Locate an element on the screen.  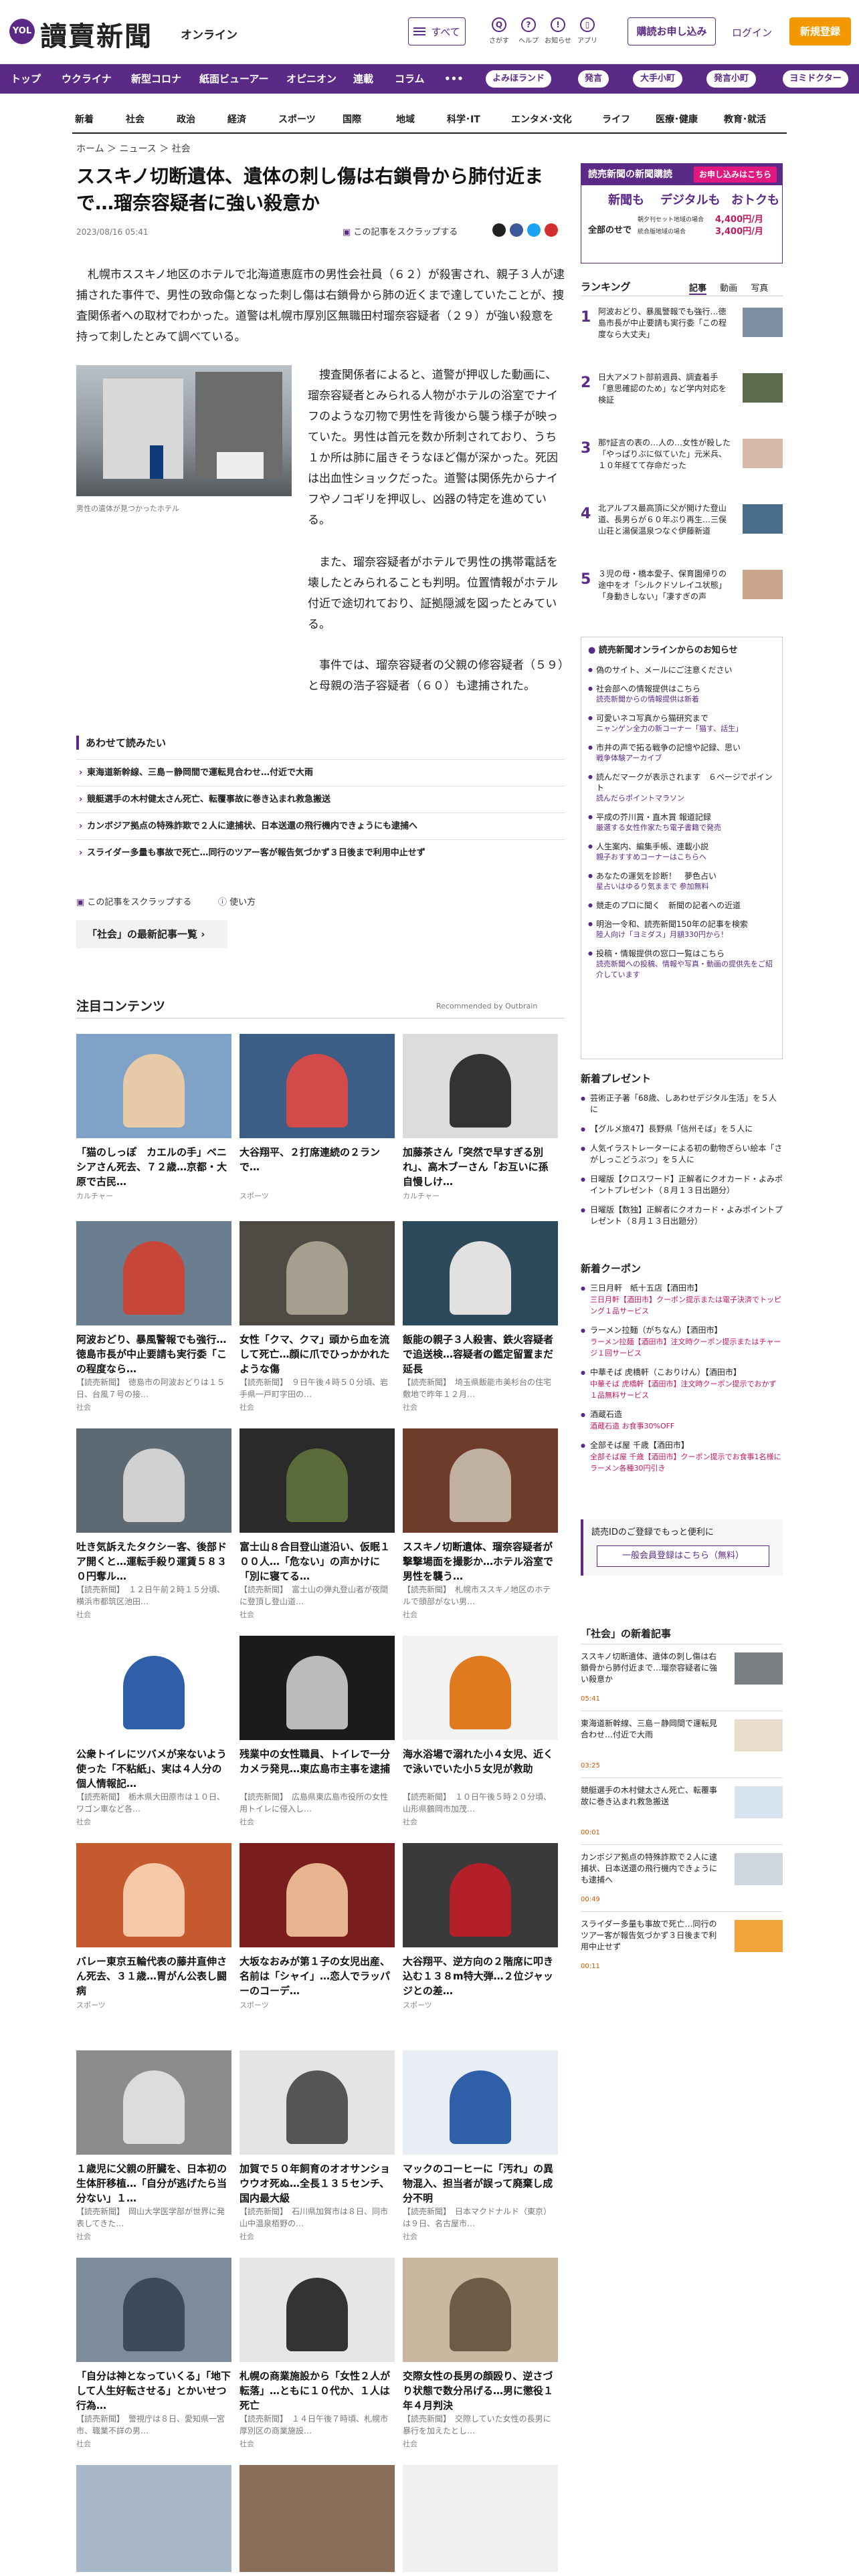
coupon-title: 三日月軒 紙十五店【酒田市】 is located at coordinates (646, 1288).